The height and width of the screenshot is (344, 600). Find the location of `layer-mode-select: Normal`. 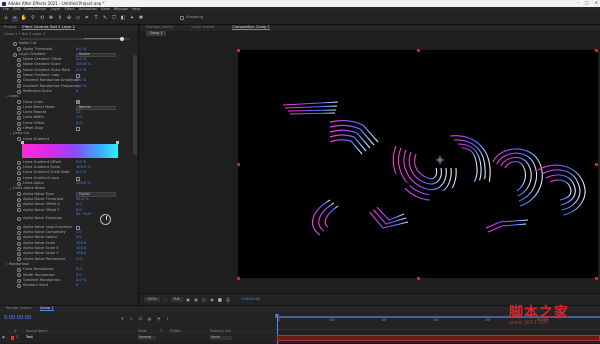

layer-mode-select: Normal is located at coordinates (147, 337).